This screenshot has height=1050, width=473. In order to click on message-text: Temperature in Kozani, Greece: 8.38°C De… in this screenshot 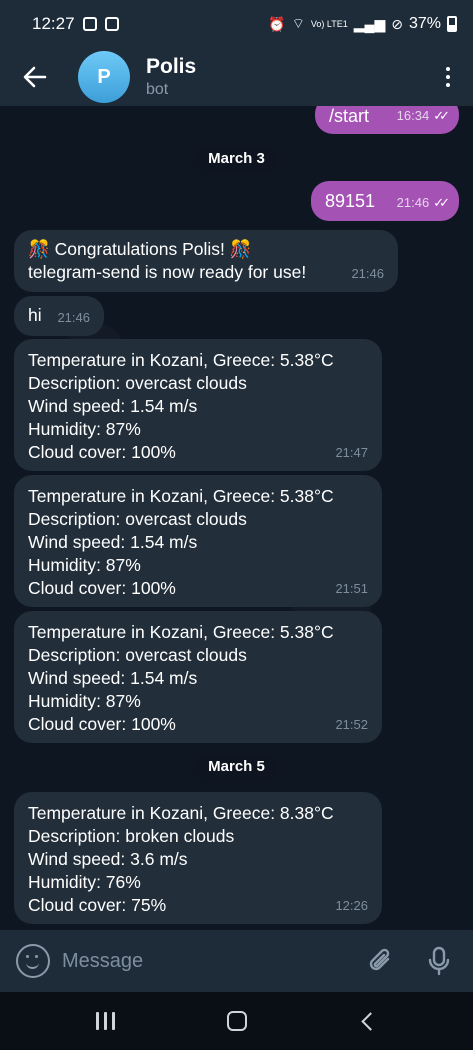, I will do `click(181, 859)`.